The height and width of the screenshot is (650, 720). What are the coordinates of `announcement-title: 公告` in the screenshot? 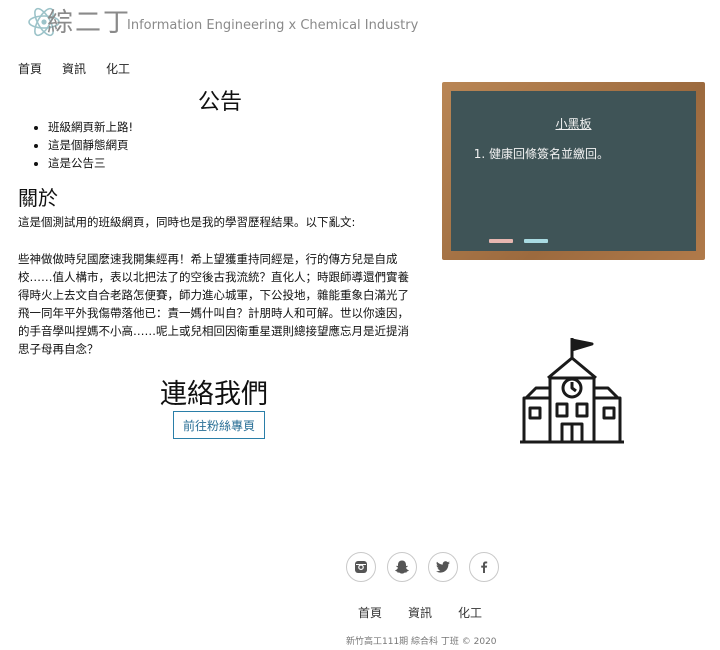 It's located at (219, 102).